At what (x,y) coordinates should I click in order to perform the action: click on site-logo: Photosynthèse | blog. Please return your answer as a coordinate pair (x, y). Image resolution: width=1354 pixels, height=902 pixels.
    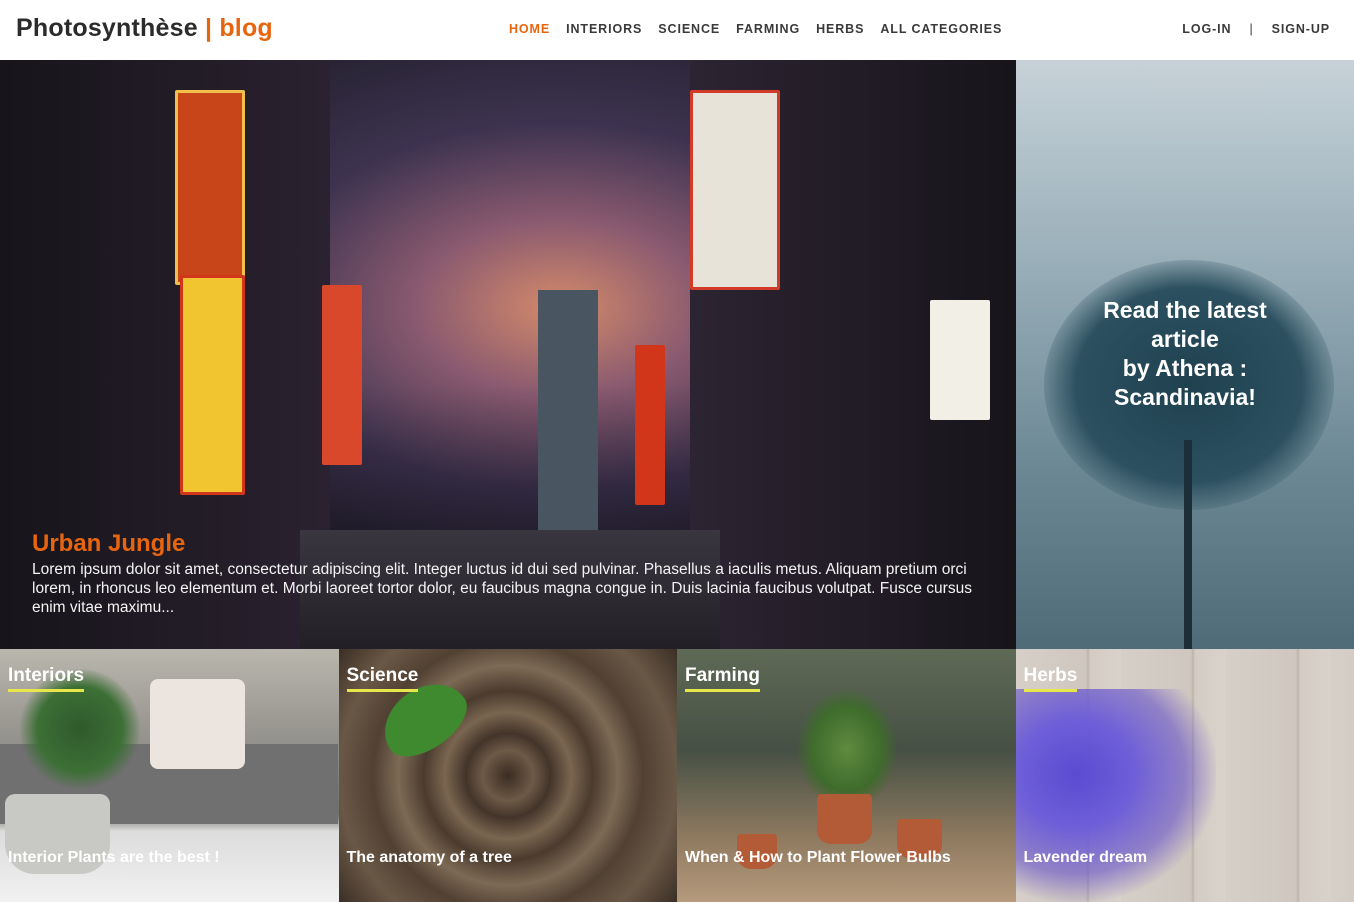
    Looking at the image, I should click on (144, 28).